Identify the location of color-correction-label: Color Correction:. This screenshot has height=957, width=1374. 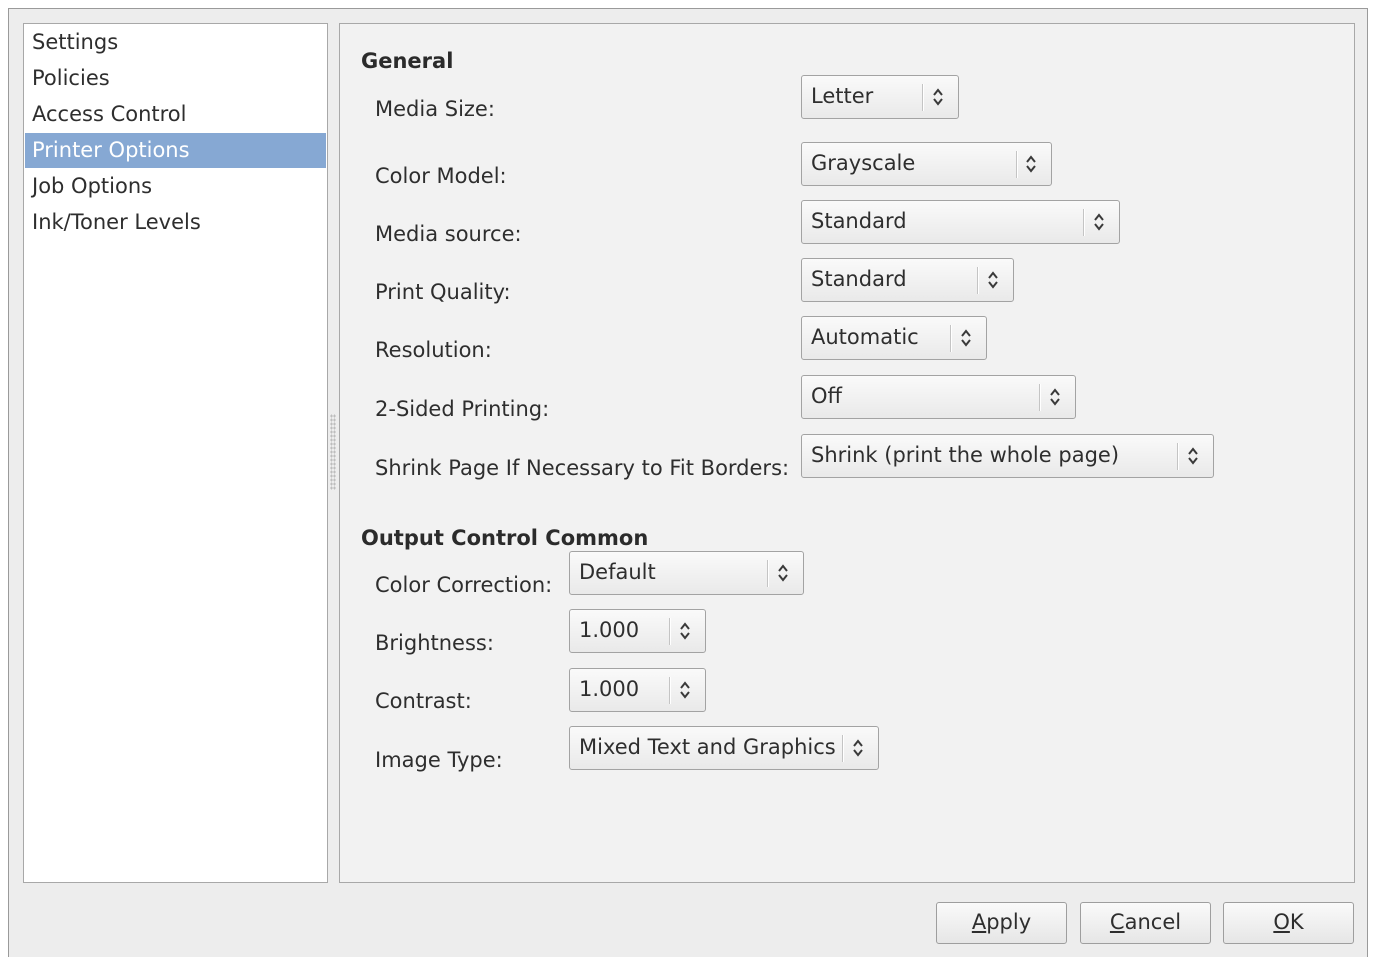
(464, 585).